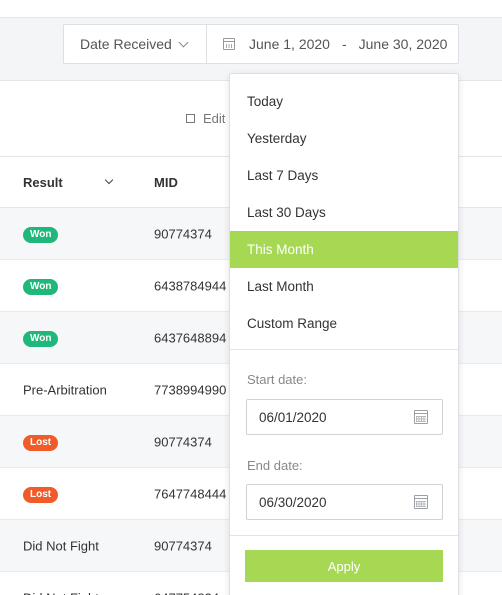 This screenshot has width=502, height=595. What do you see at coordinates (332, 44) in the screenshot?
I see `date-range-picker: June 1, 2020 - June 30, 2020` at bounding box center [332, 44].